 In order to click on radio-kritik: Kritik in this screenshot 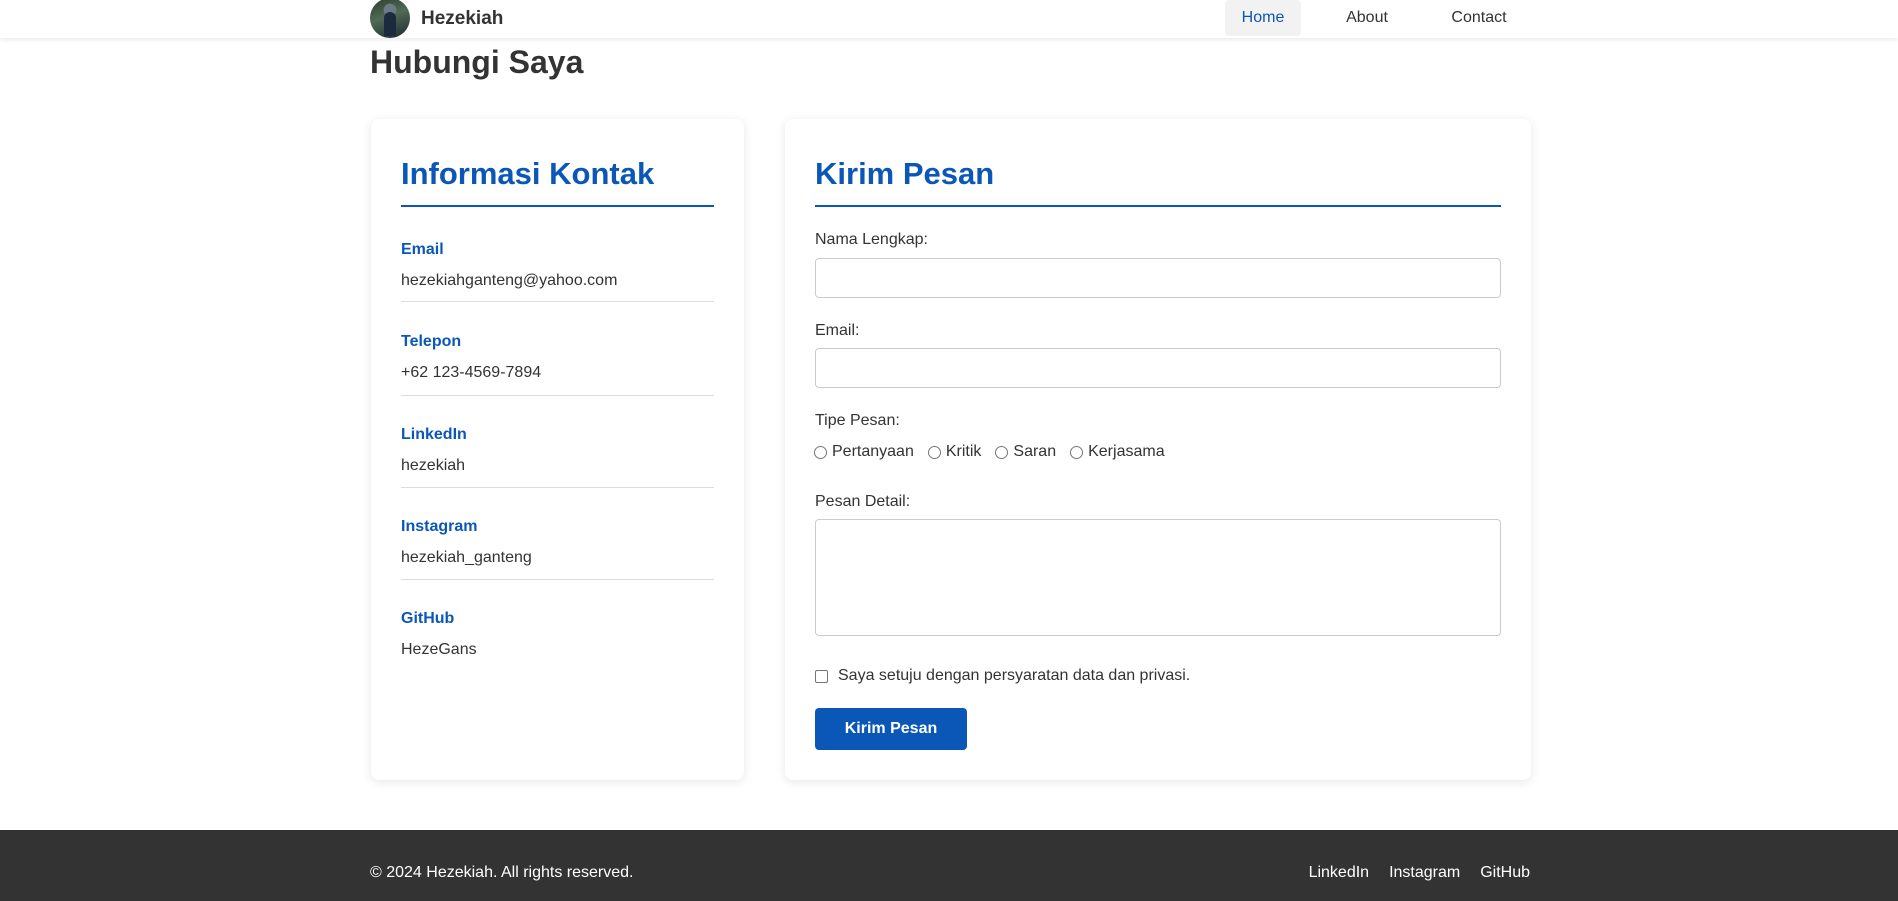, I will do `click(954, 452)`.